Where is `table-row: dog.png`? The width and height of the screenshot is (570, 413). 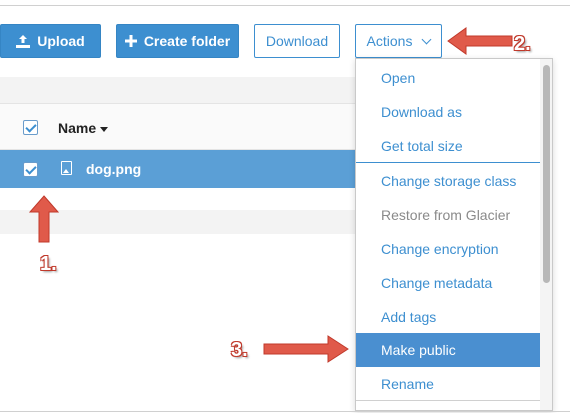
table-row: dog.png is located at coordinates (180, 169).